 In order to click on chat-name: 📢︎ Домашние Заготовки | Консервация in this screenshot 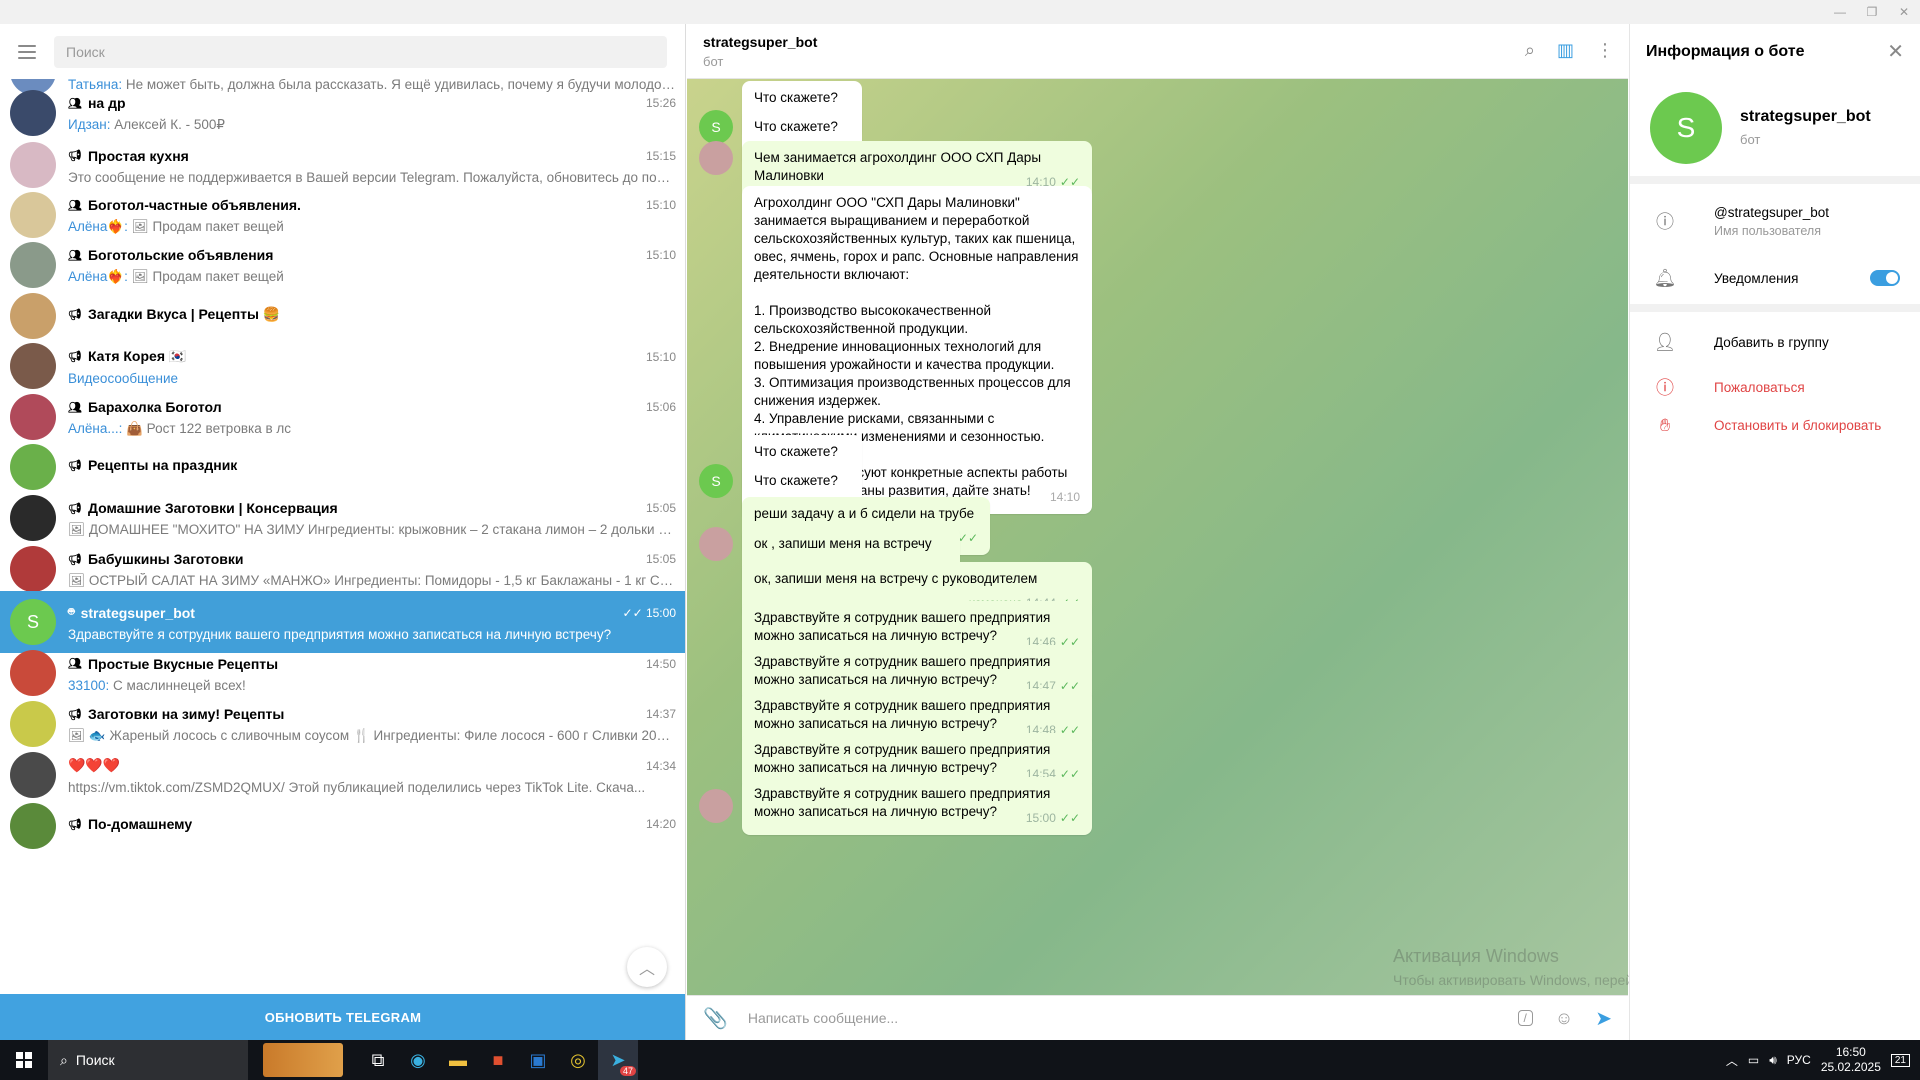, I will do `click(203, 508)`.